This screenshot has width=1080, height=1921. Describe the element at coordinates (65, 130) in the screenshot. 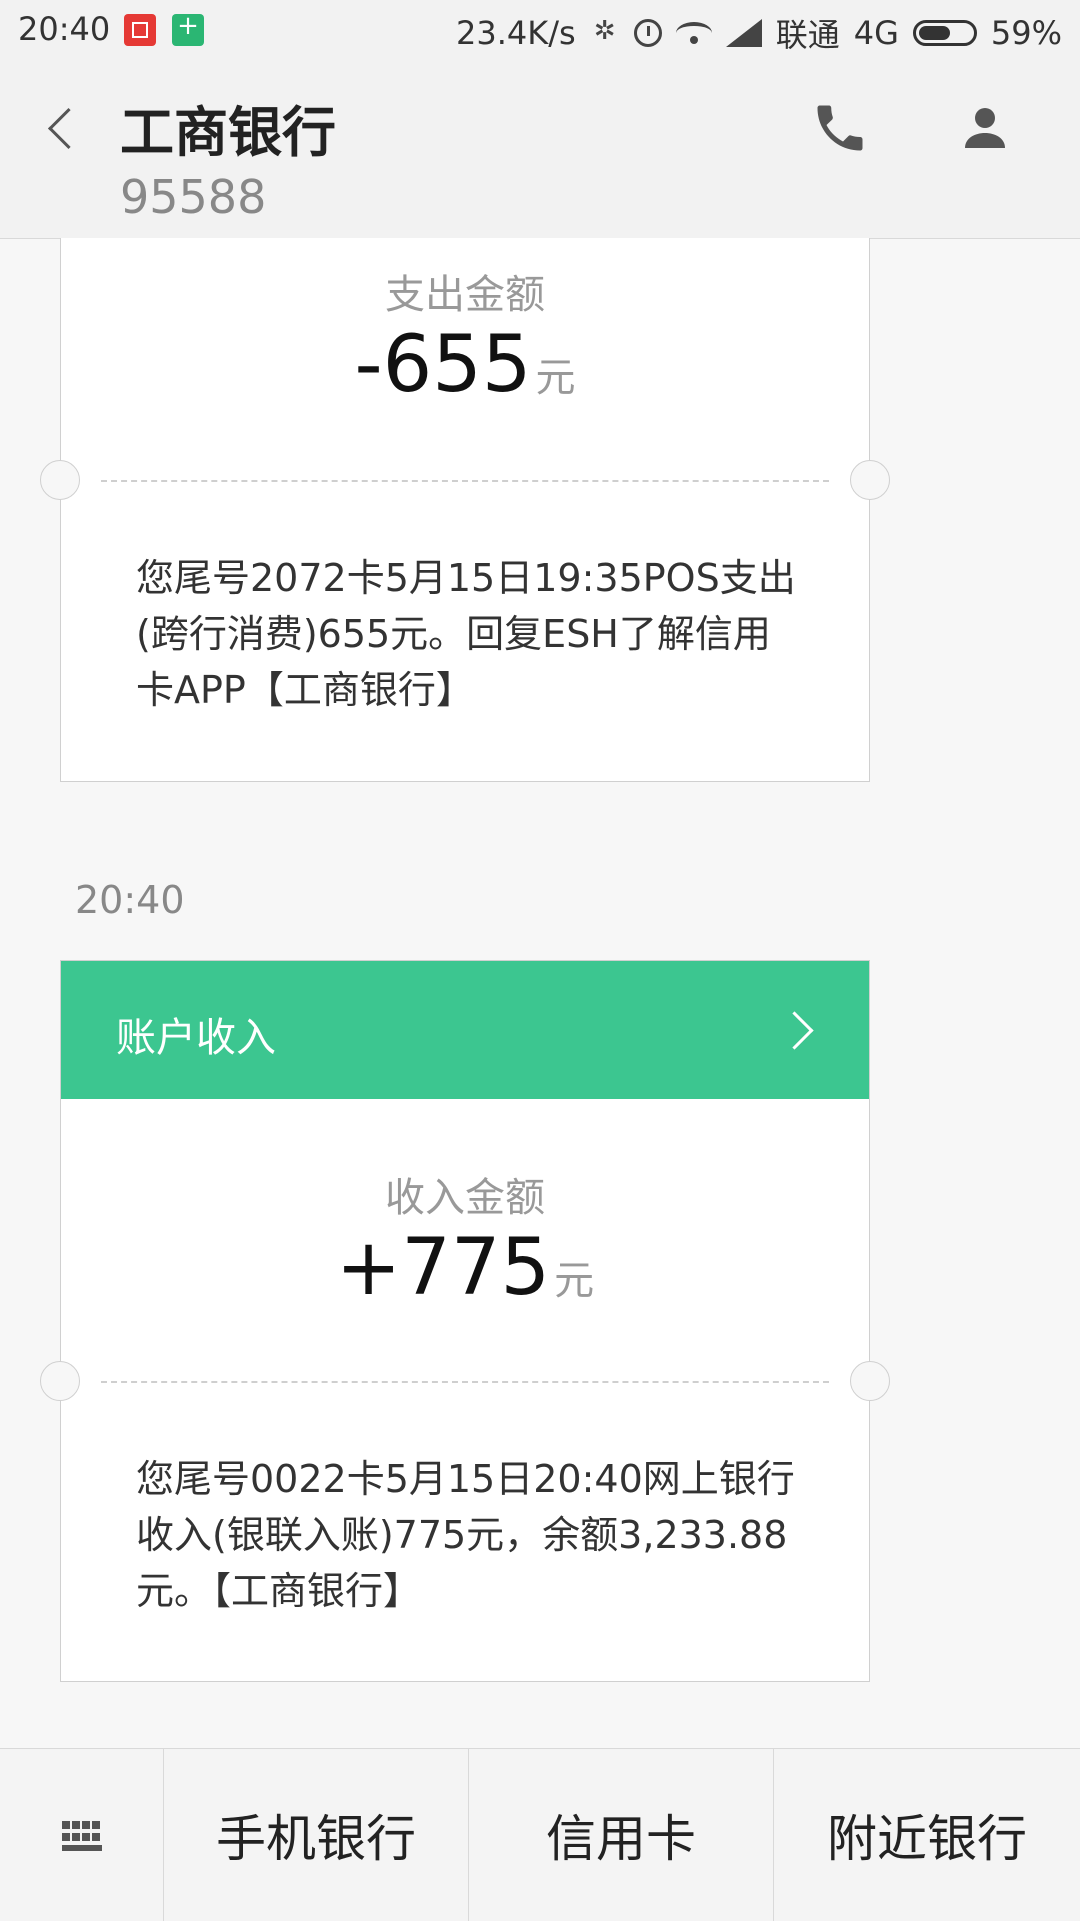

I see `back-icon` at that location.